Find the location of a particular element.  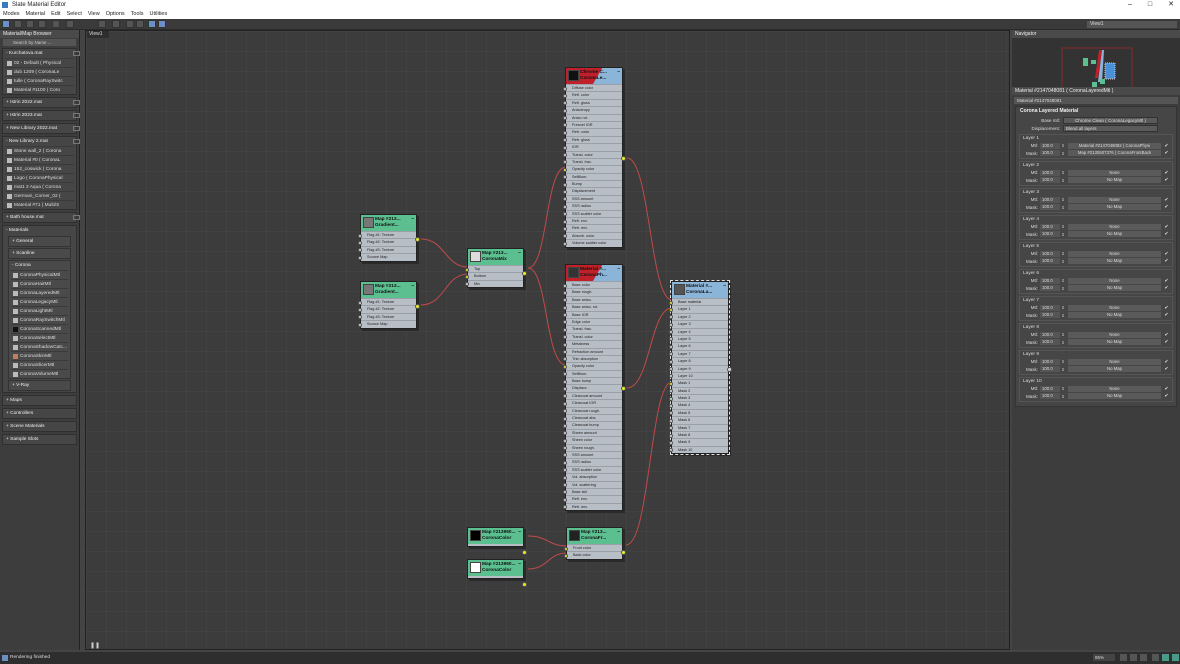

node-slot: Displacement is located at coordinates (592, 190).